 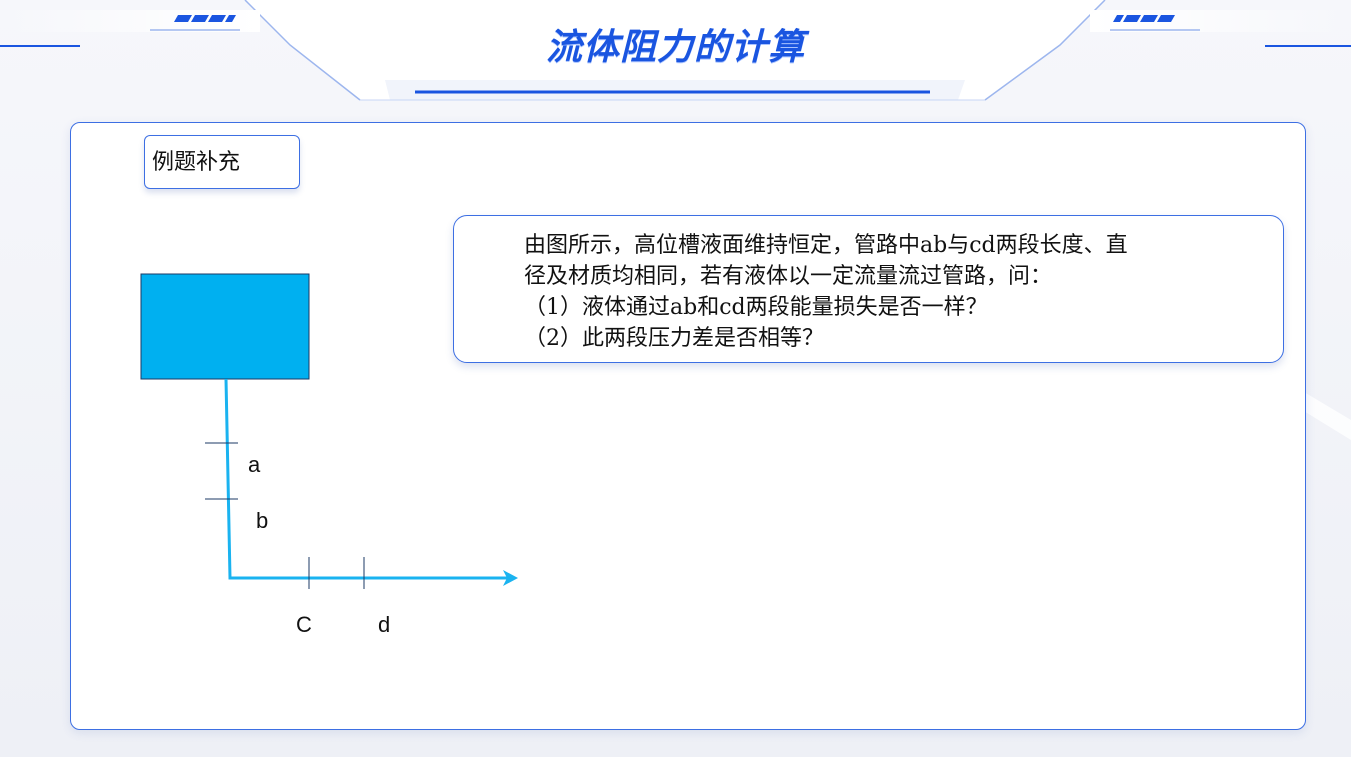 What do you see at coordinates (254, 464) in the screenshot?
I see `label-a: a` at bounding box center [254, 464].